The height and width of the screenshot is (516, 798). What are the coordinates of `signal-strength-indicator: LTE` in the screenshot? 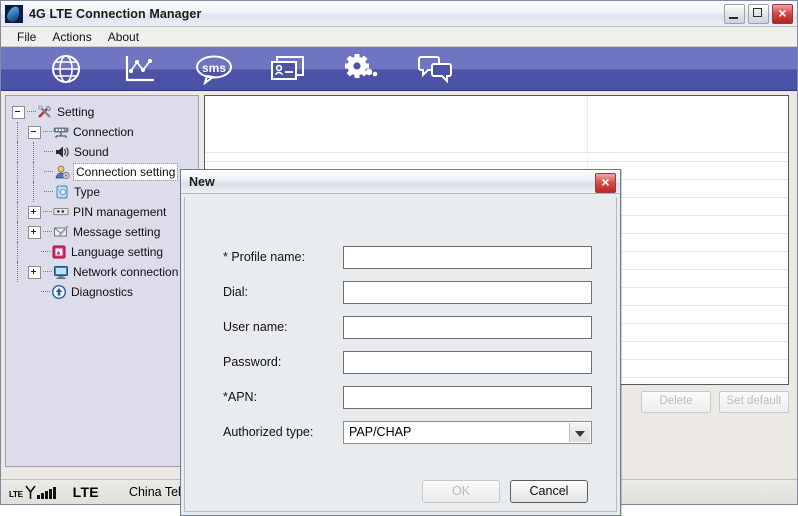 It's located at (32, 492).